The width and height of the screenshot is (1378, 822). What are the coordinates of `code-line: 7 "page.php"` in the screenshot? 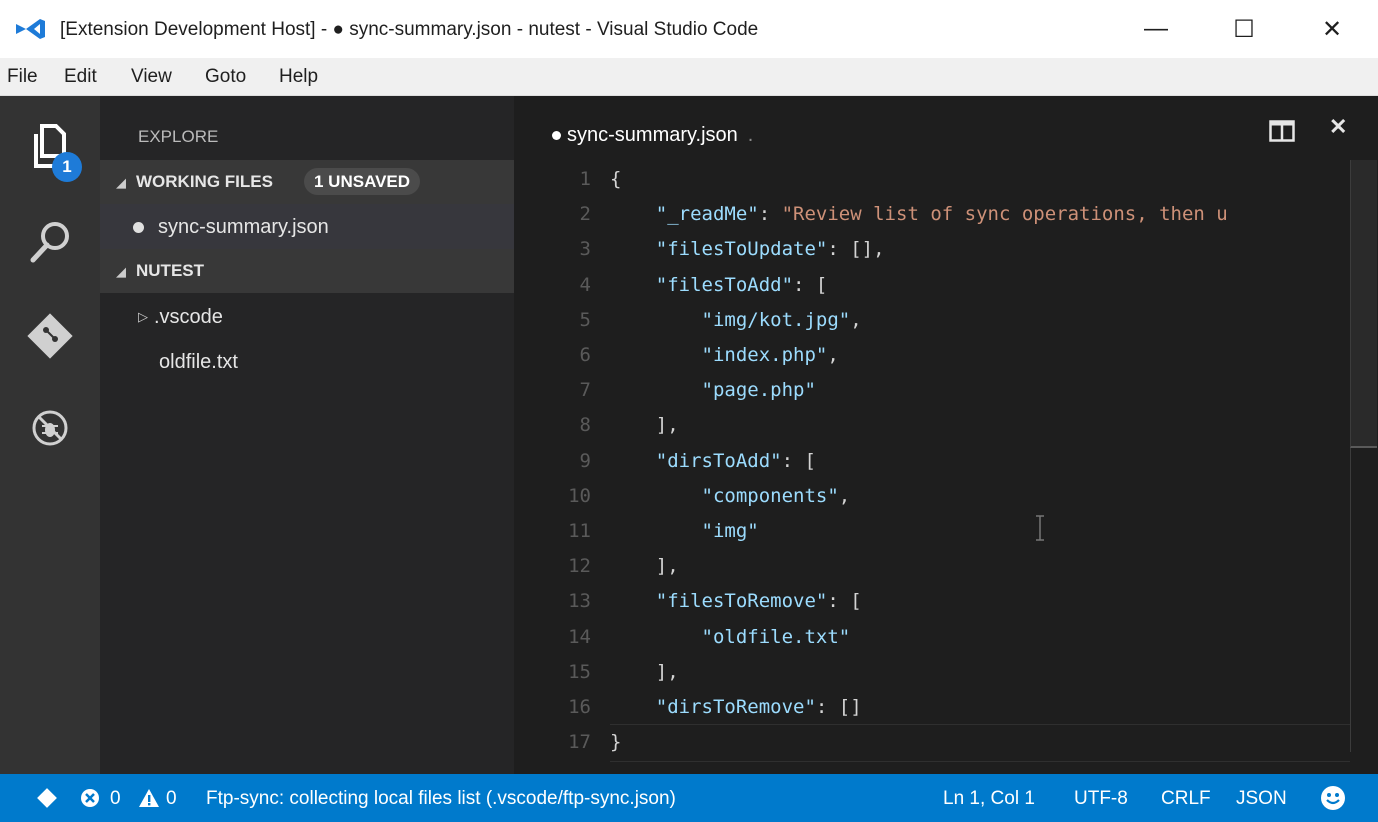 It's located at (932, 391).